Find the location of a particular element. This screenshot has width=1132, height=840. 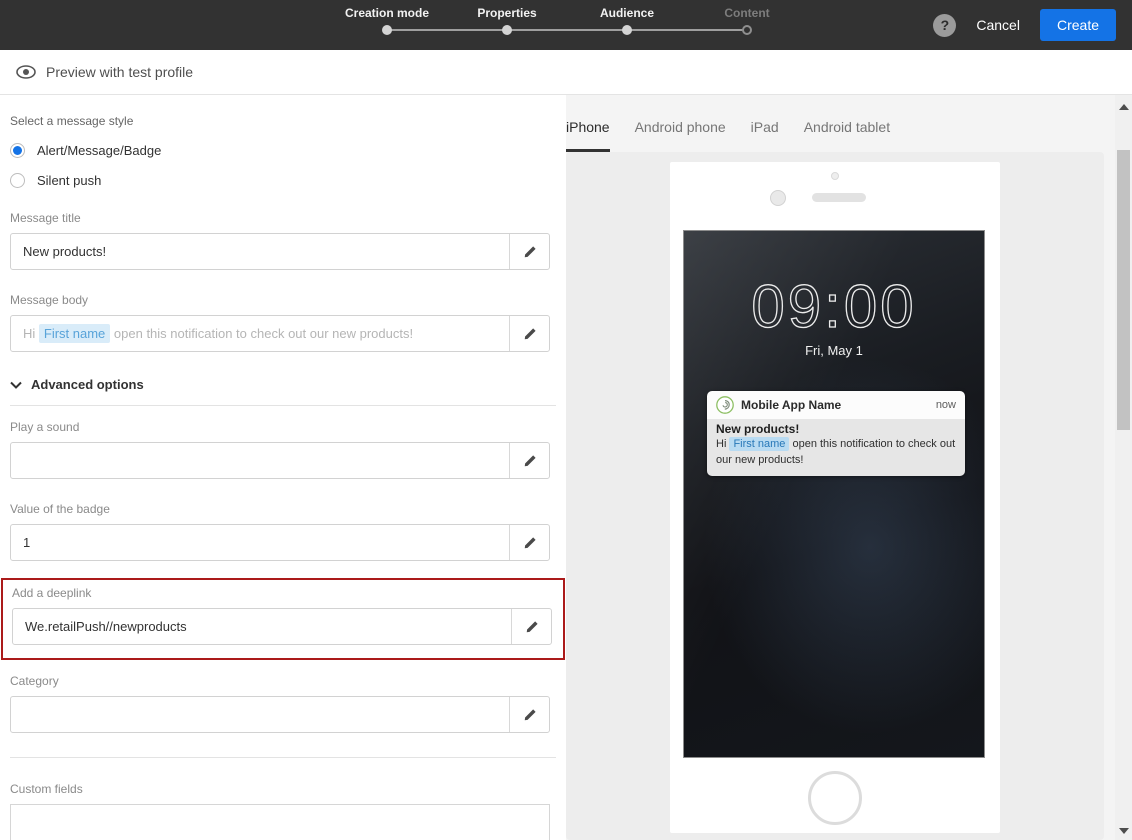

step-label: Content is located at coordinates (747, 13).